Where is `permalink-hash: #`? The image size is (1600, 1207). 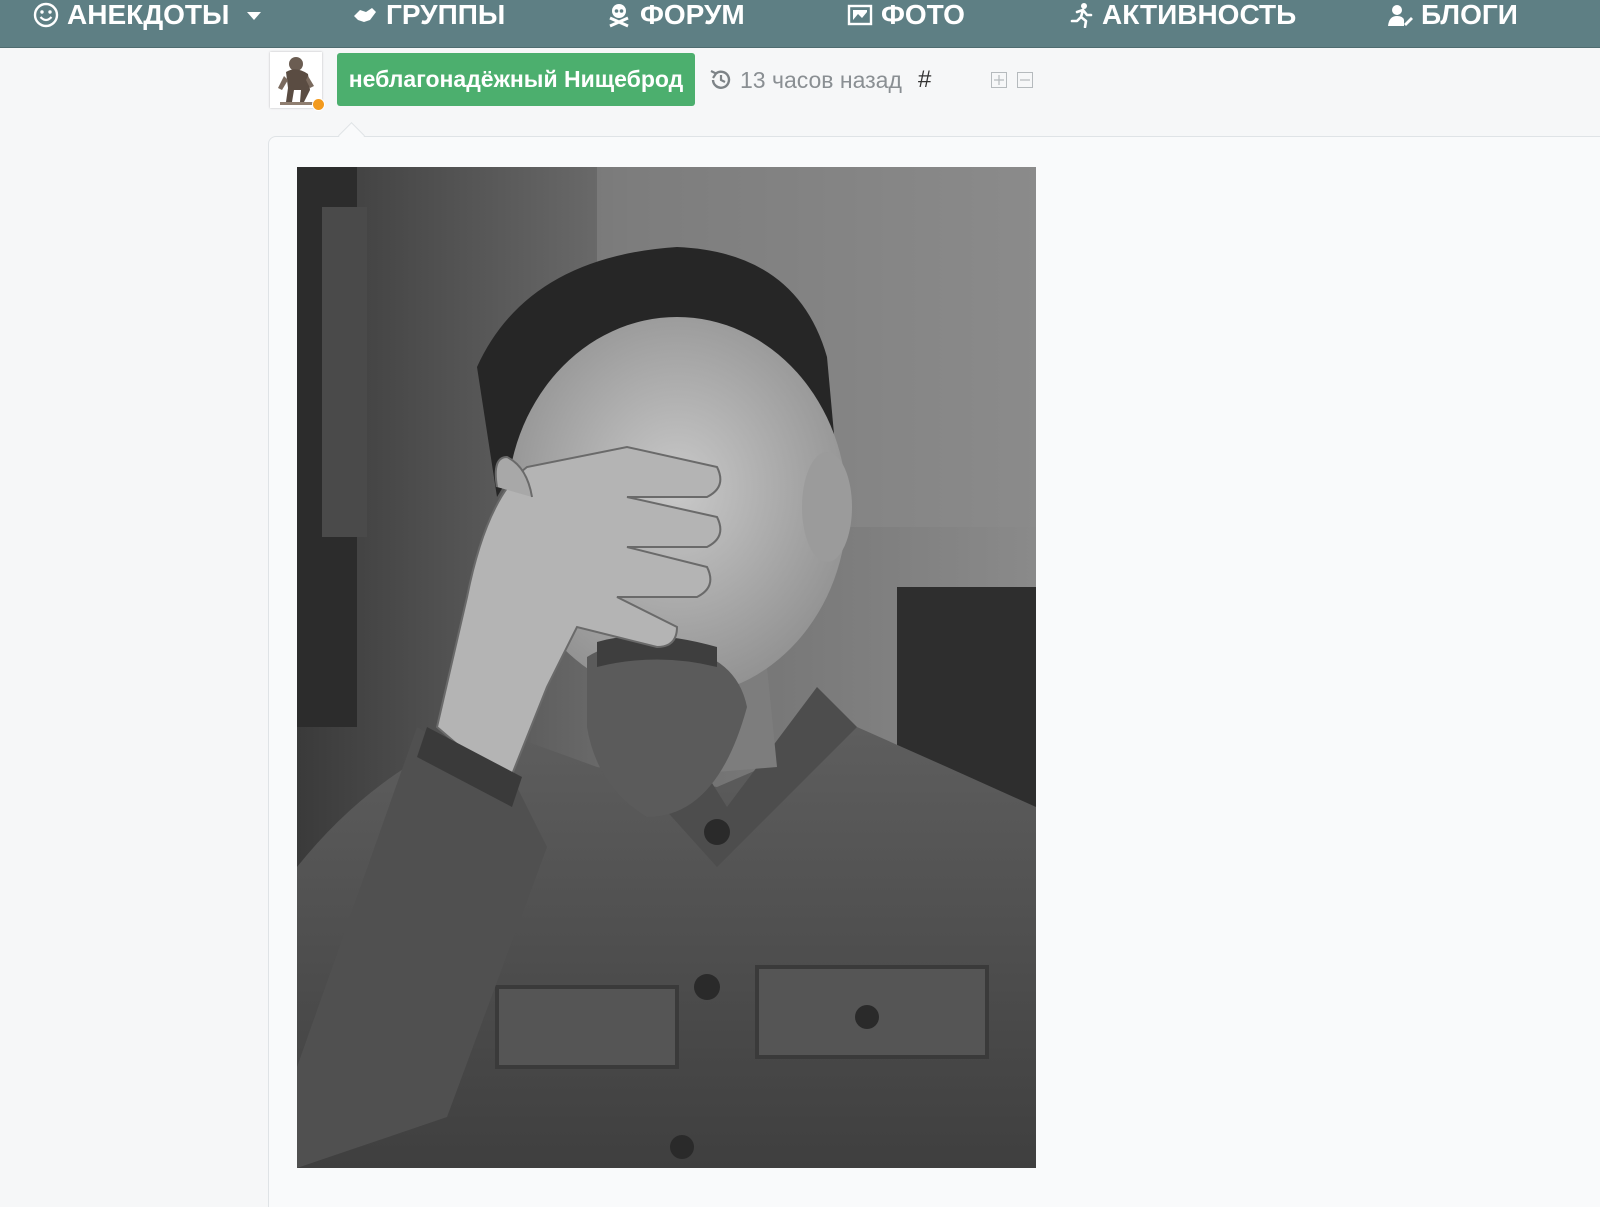
permalink-hash: # is located at coordinates (924, 80).